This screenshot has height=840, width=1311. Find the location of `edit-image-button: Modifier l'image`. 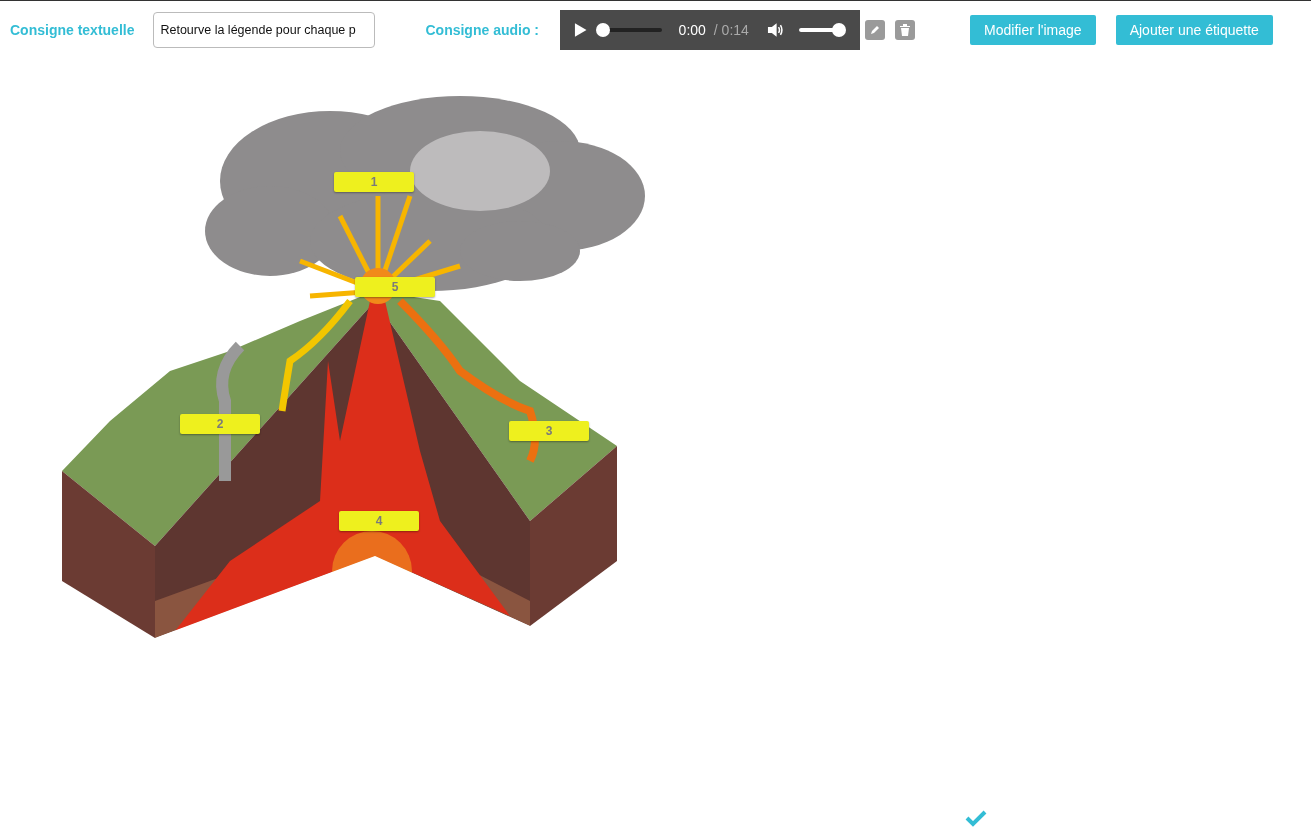

edit-image-button: Modifier l'image is located at coordinates (1033, 30).